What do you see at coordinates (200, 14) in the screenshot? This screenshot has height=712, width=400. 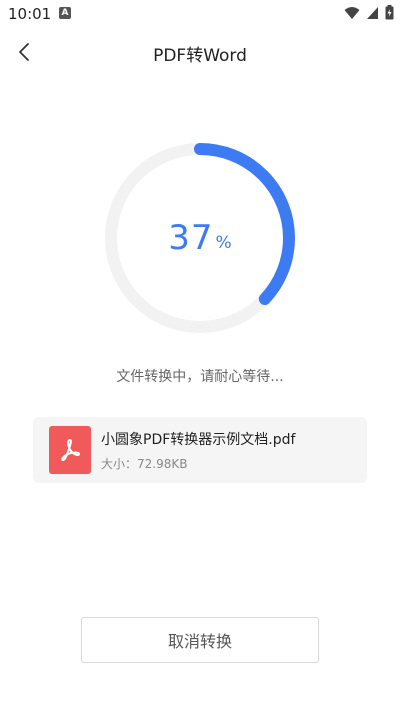 I see `status-bar: 10:01 A` at bounding box center [200, 14].